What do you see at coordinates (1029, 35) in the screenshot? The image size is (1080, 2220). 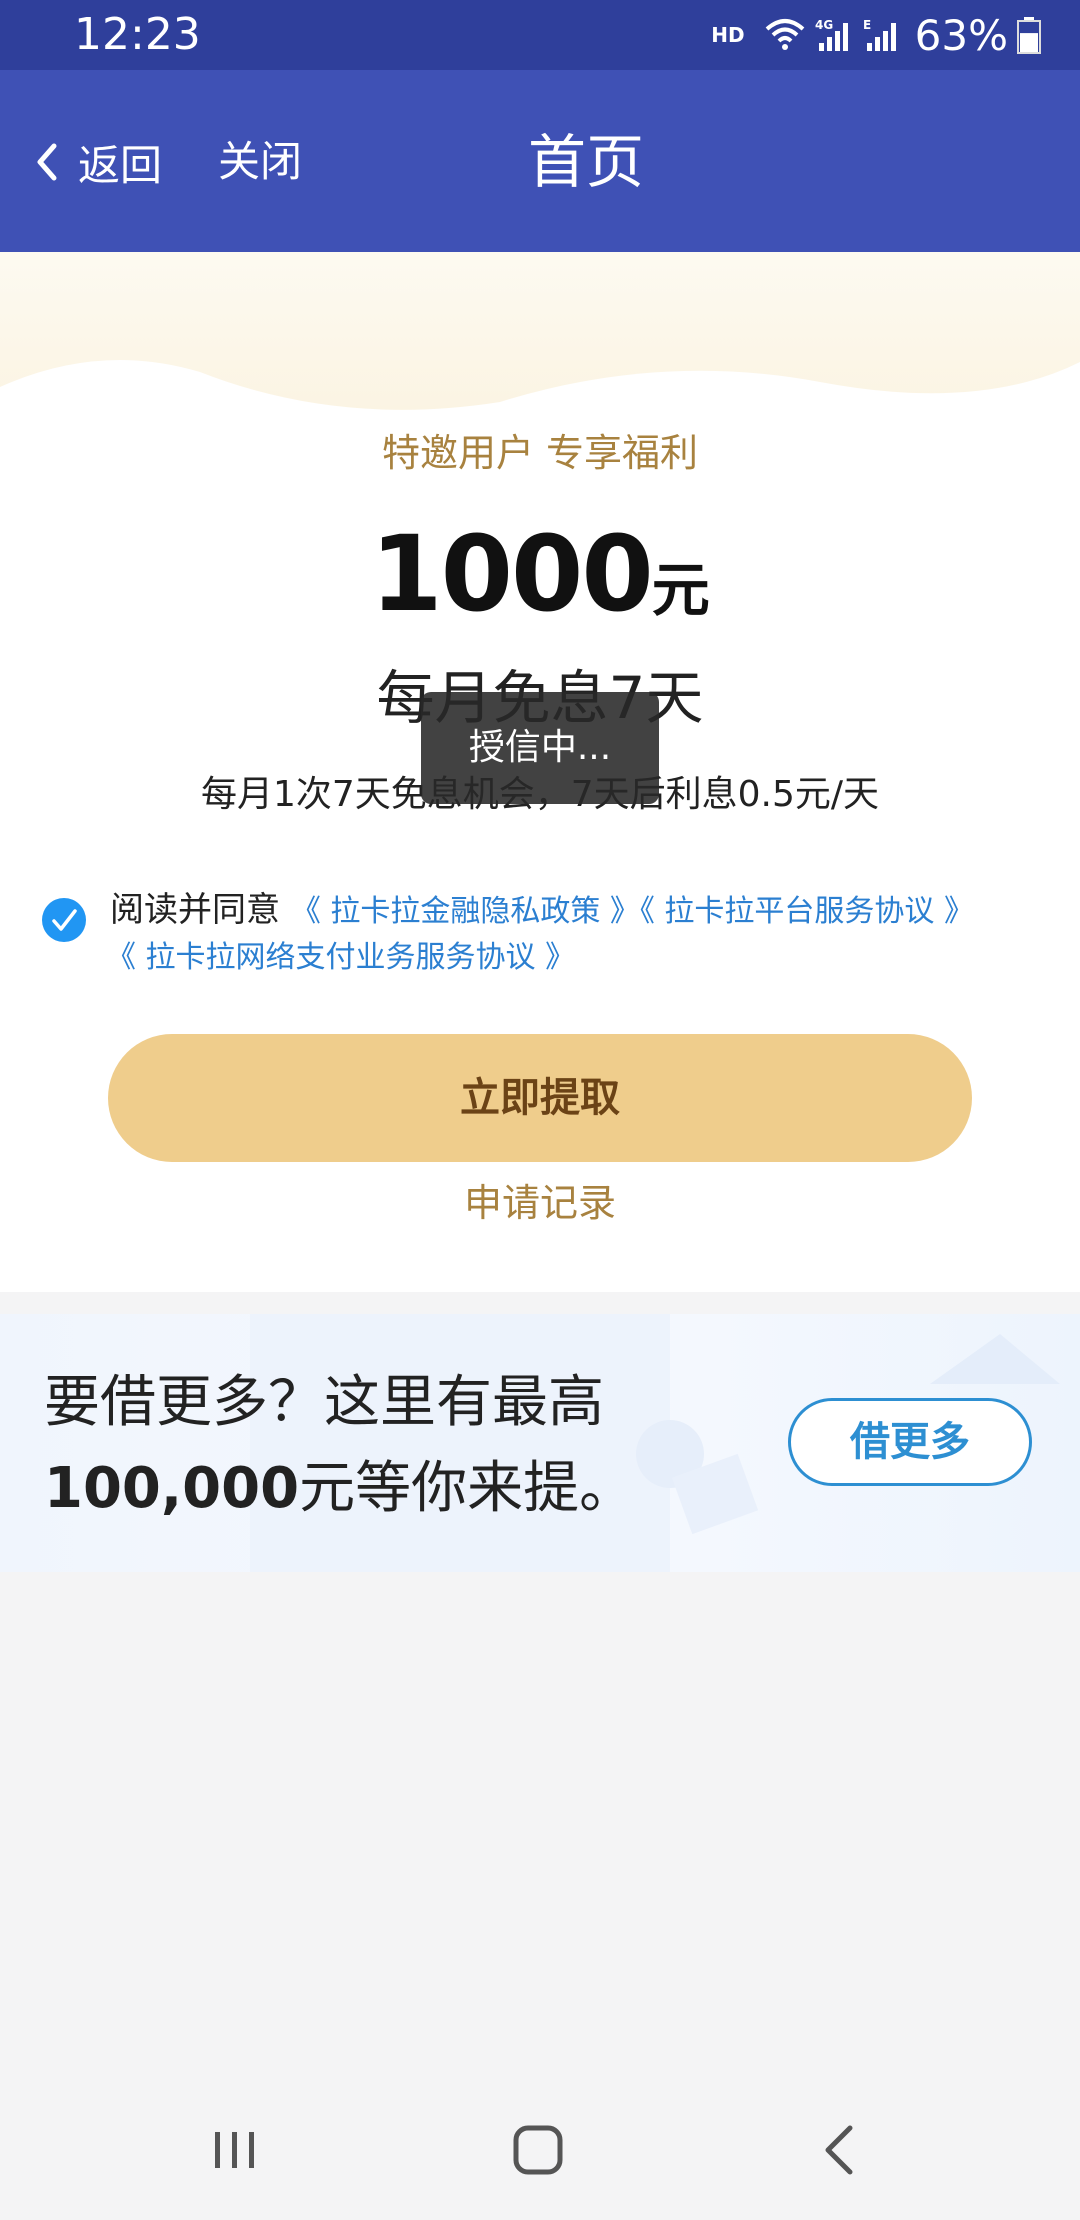 I see `battery-icon` at bounding box center [1029, 35].